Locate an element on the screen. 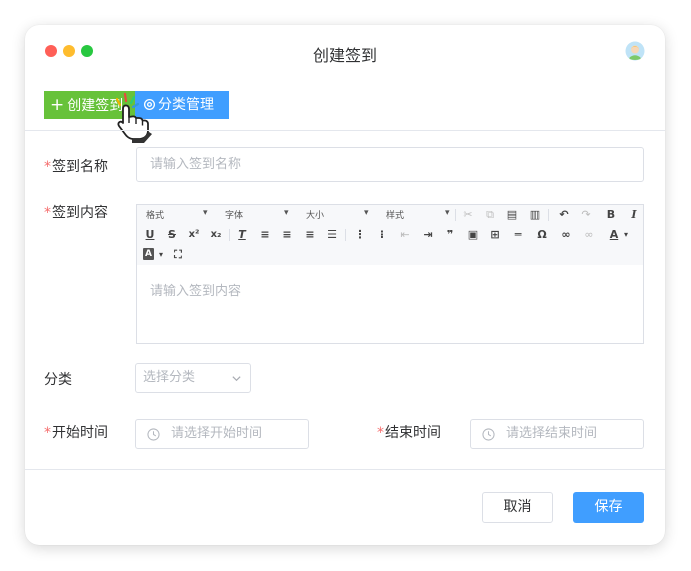  special-char-icon: Ω is located at coordinates (542, 235).